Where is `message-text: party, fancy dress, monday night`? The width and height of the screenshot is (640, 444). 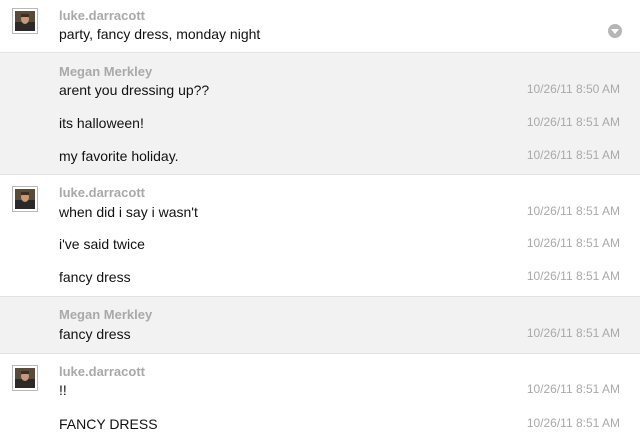
message-text: party, fancy dress, monday night is located at coordinates (160, 34).